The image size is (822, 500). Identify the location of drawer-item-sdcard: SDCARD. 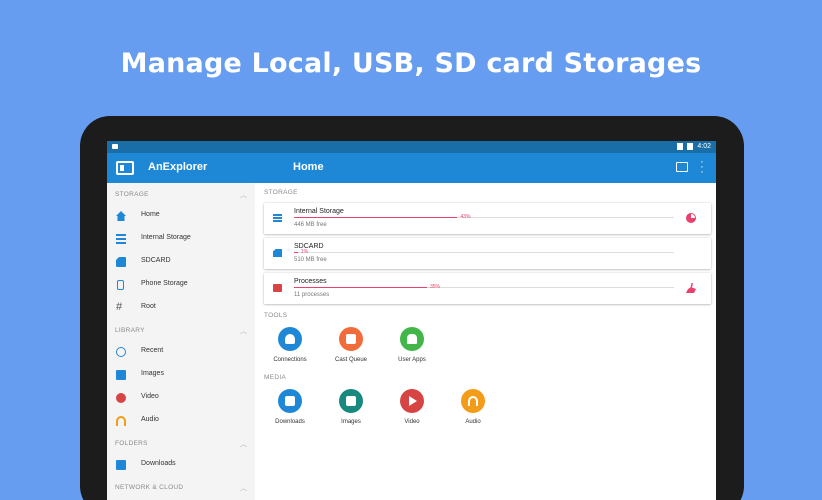
(181, 261).